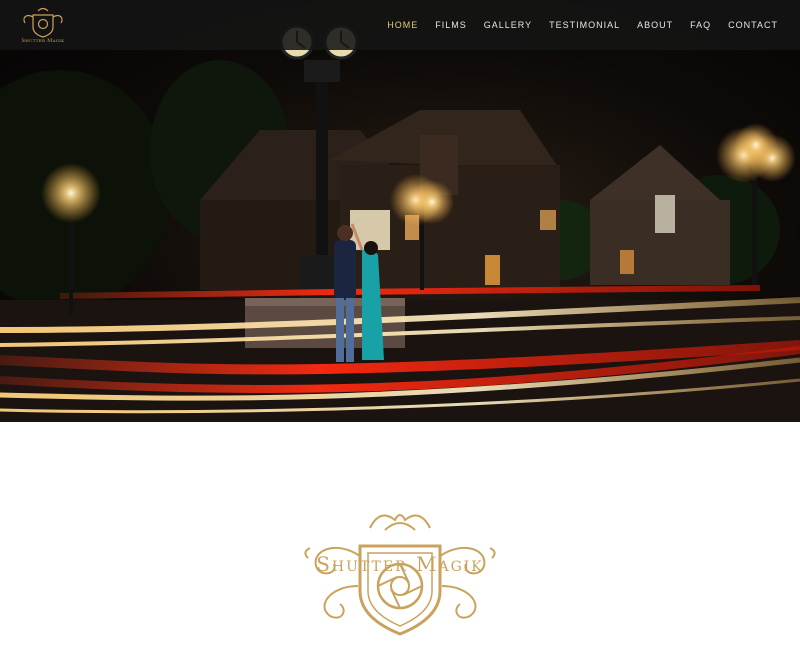 The width and height of the screenshot is (800, 650). I want to click on nav-home: HOME, so click(402, 25).